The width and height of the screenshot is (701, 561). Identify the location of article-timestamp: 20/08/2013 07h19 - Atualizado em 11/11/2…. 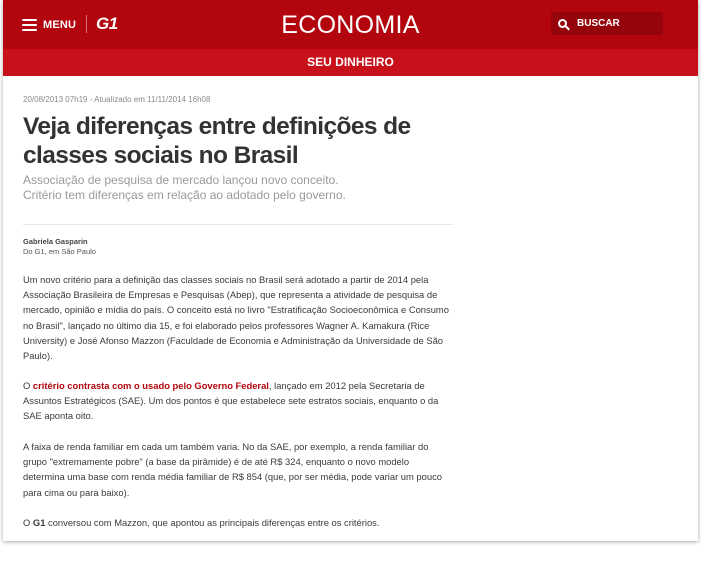
(117, 99).